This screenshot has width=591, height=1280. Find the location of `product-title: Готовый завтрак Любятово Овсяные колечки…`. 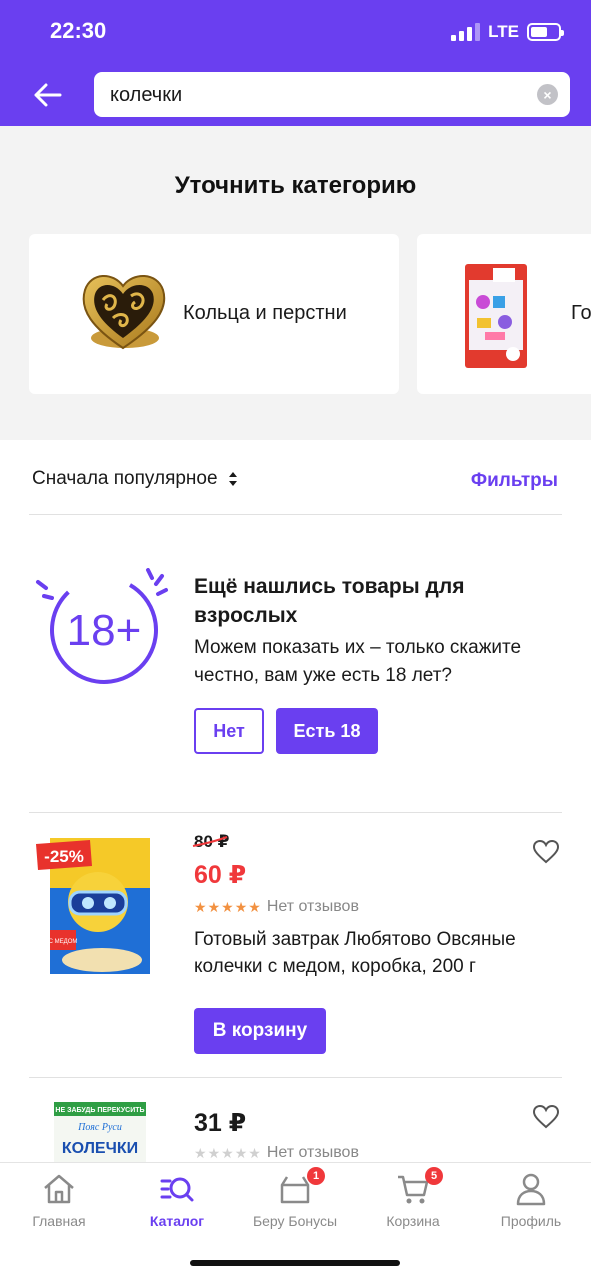

product-title: Готовый завтрак Любятово Овсяные колечки… is located at coordinates (374, 953).